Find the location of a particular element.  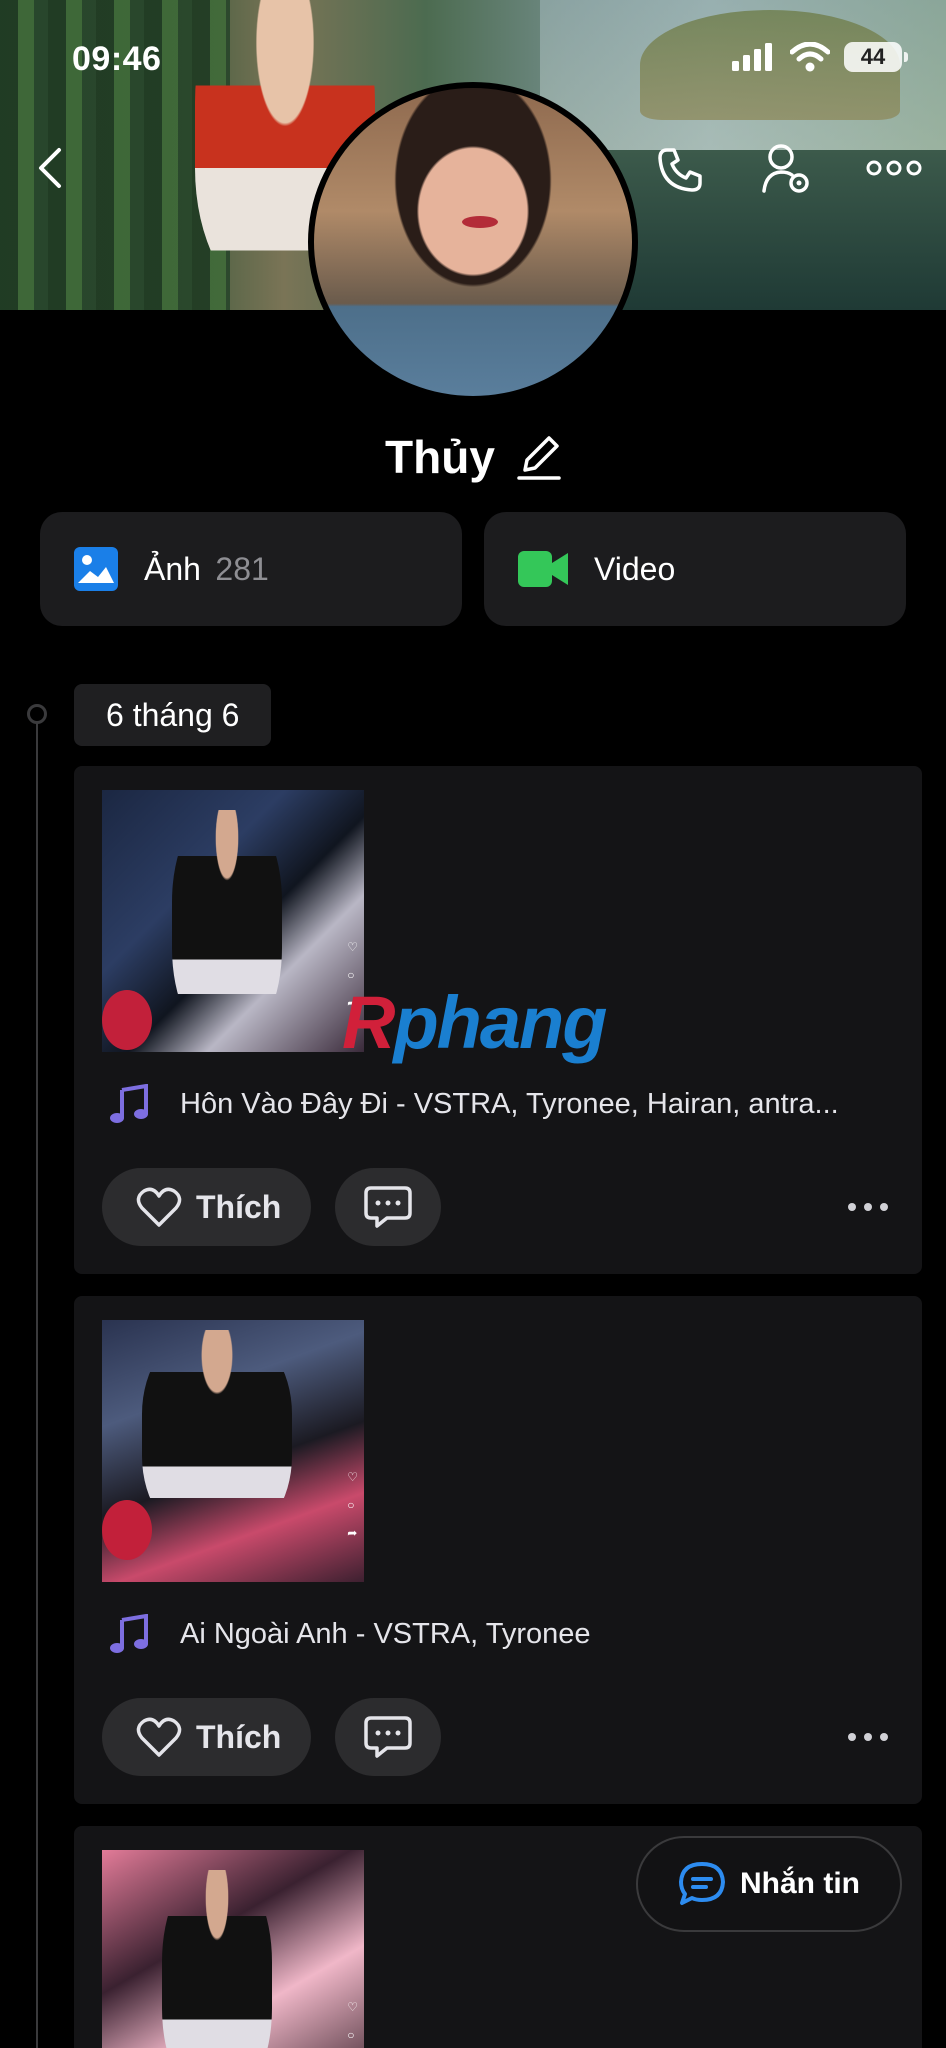

song-row: Ai Ngoài Anh - VSTRA, Tyronee is located at coordinates (350, 1634).